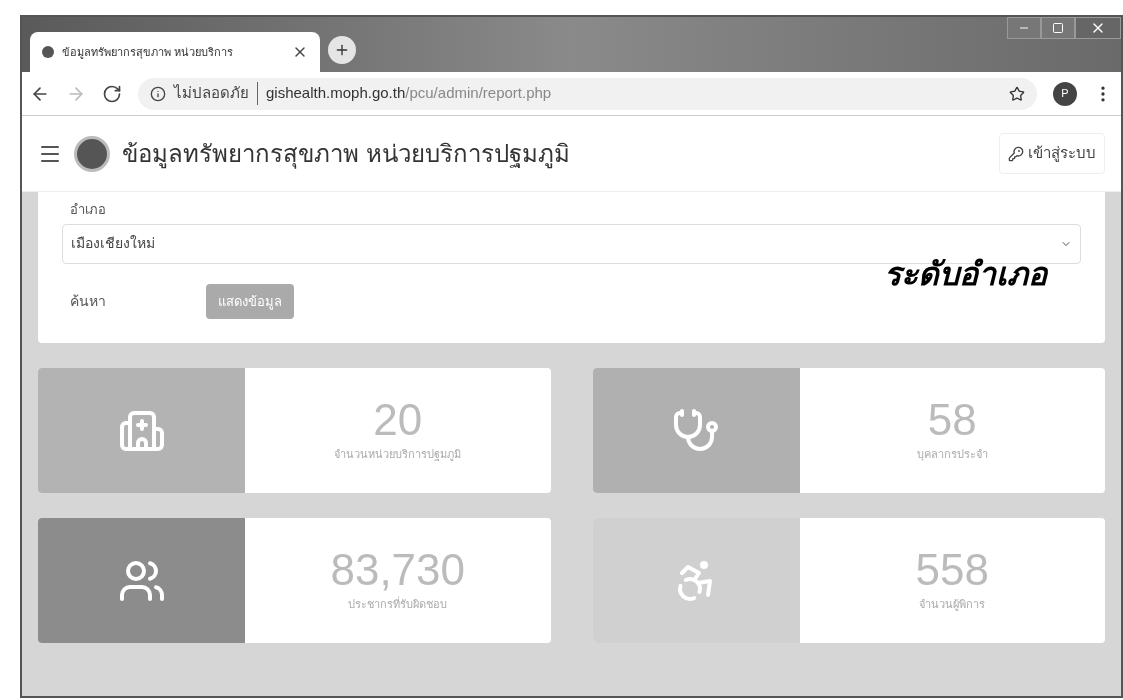  Describe the element at coordinates (1017, 93) in the screenshot. I see `bookmark-star-icon` at that location.